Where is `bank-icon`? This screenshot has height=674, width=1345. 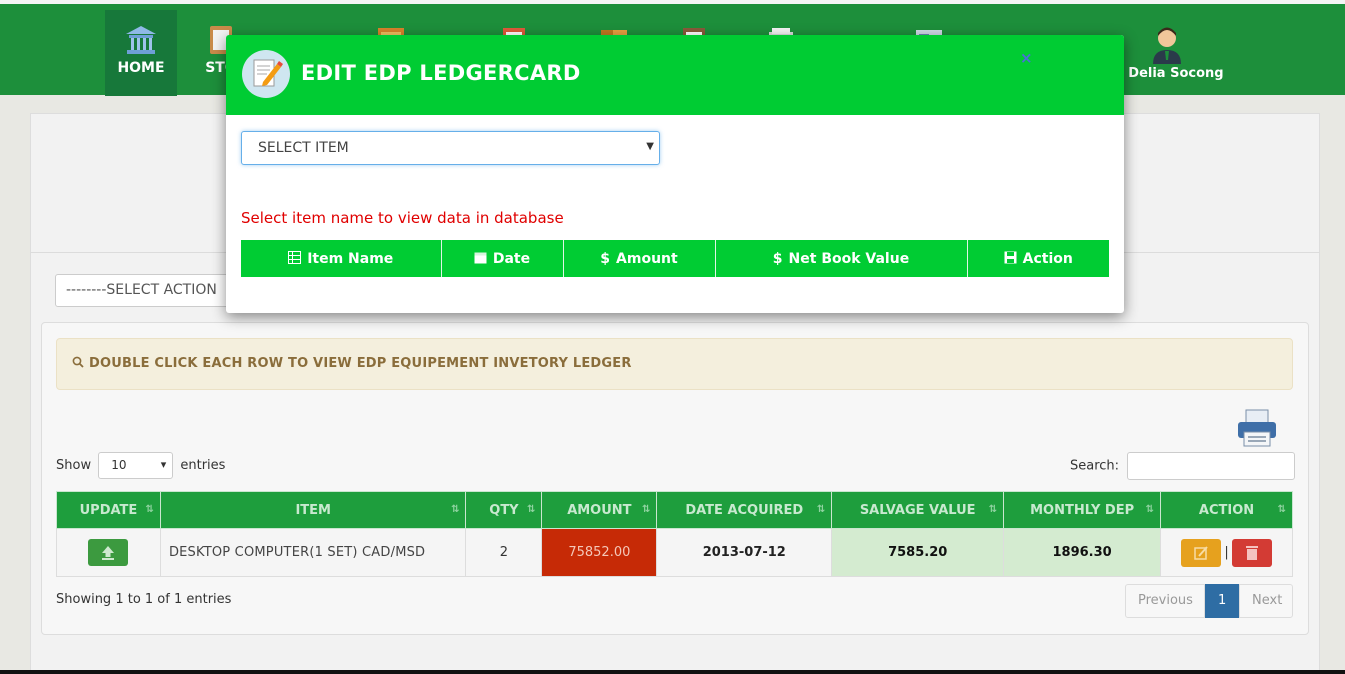
bank-icon is located at coordinates (141, 40).